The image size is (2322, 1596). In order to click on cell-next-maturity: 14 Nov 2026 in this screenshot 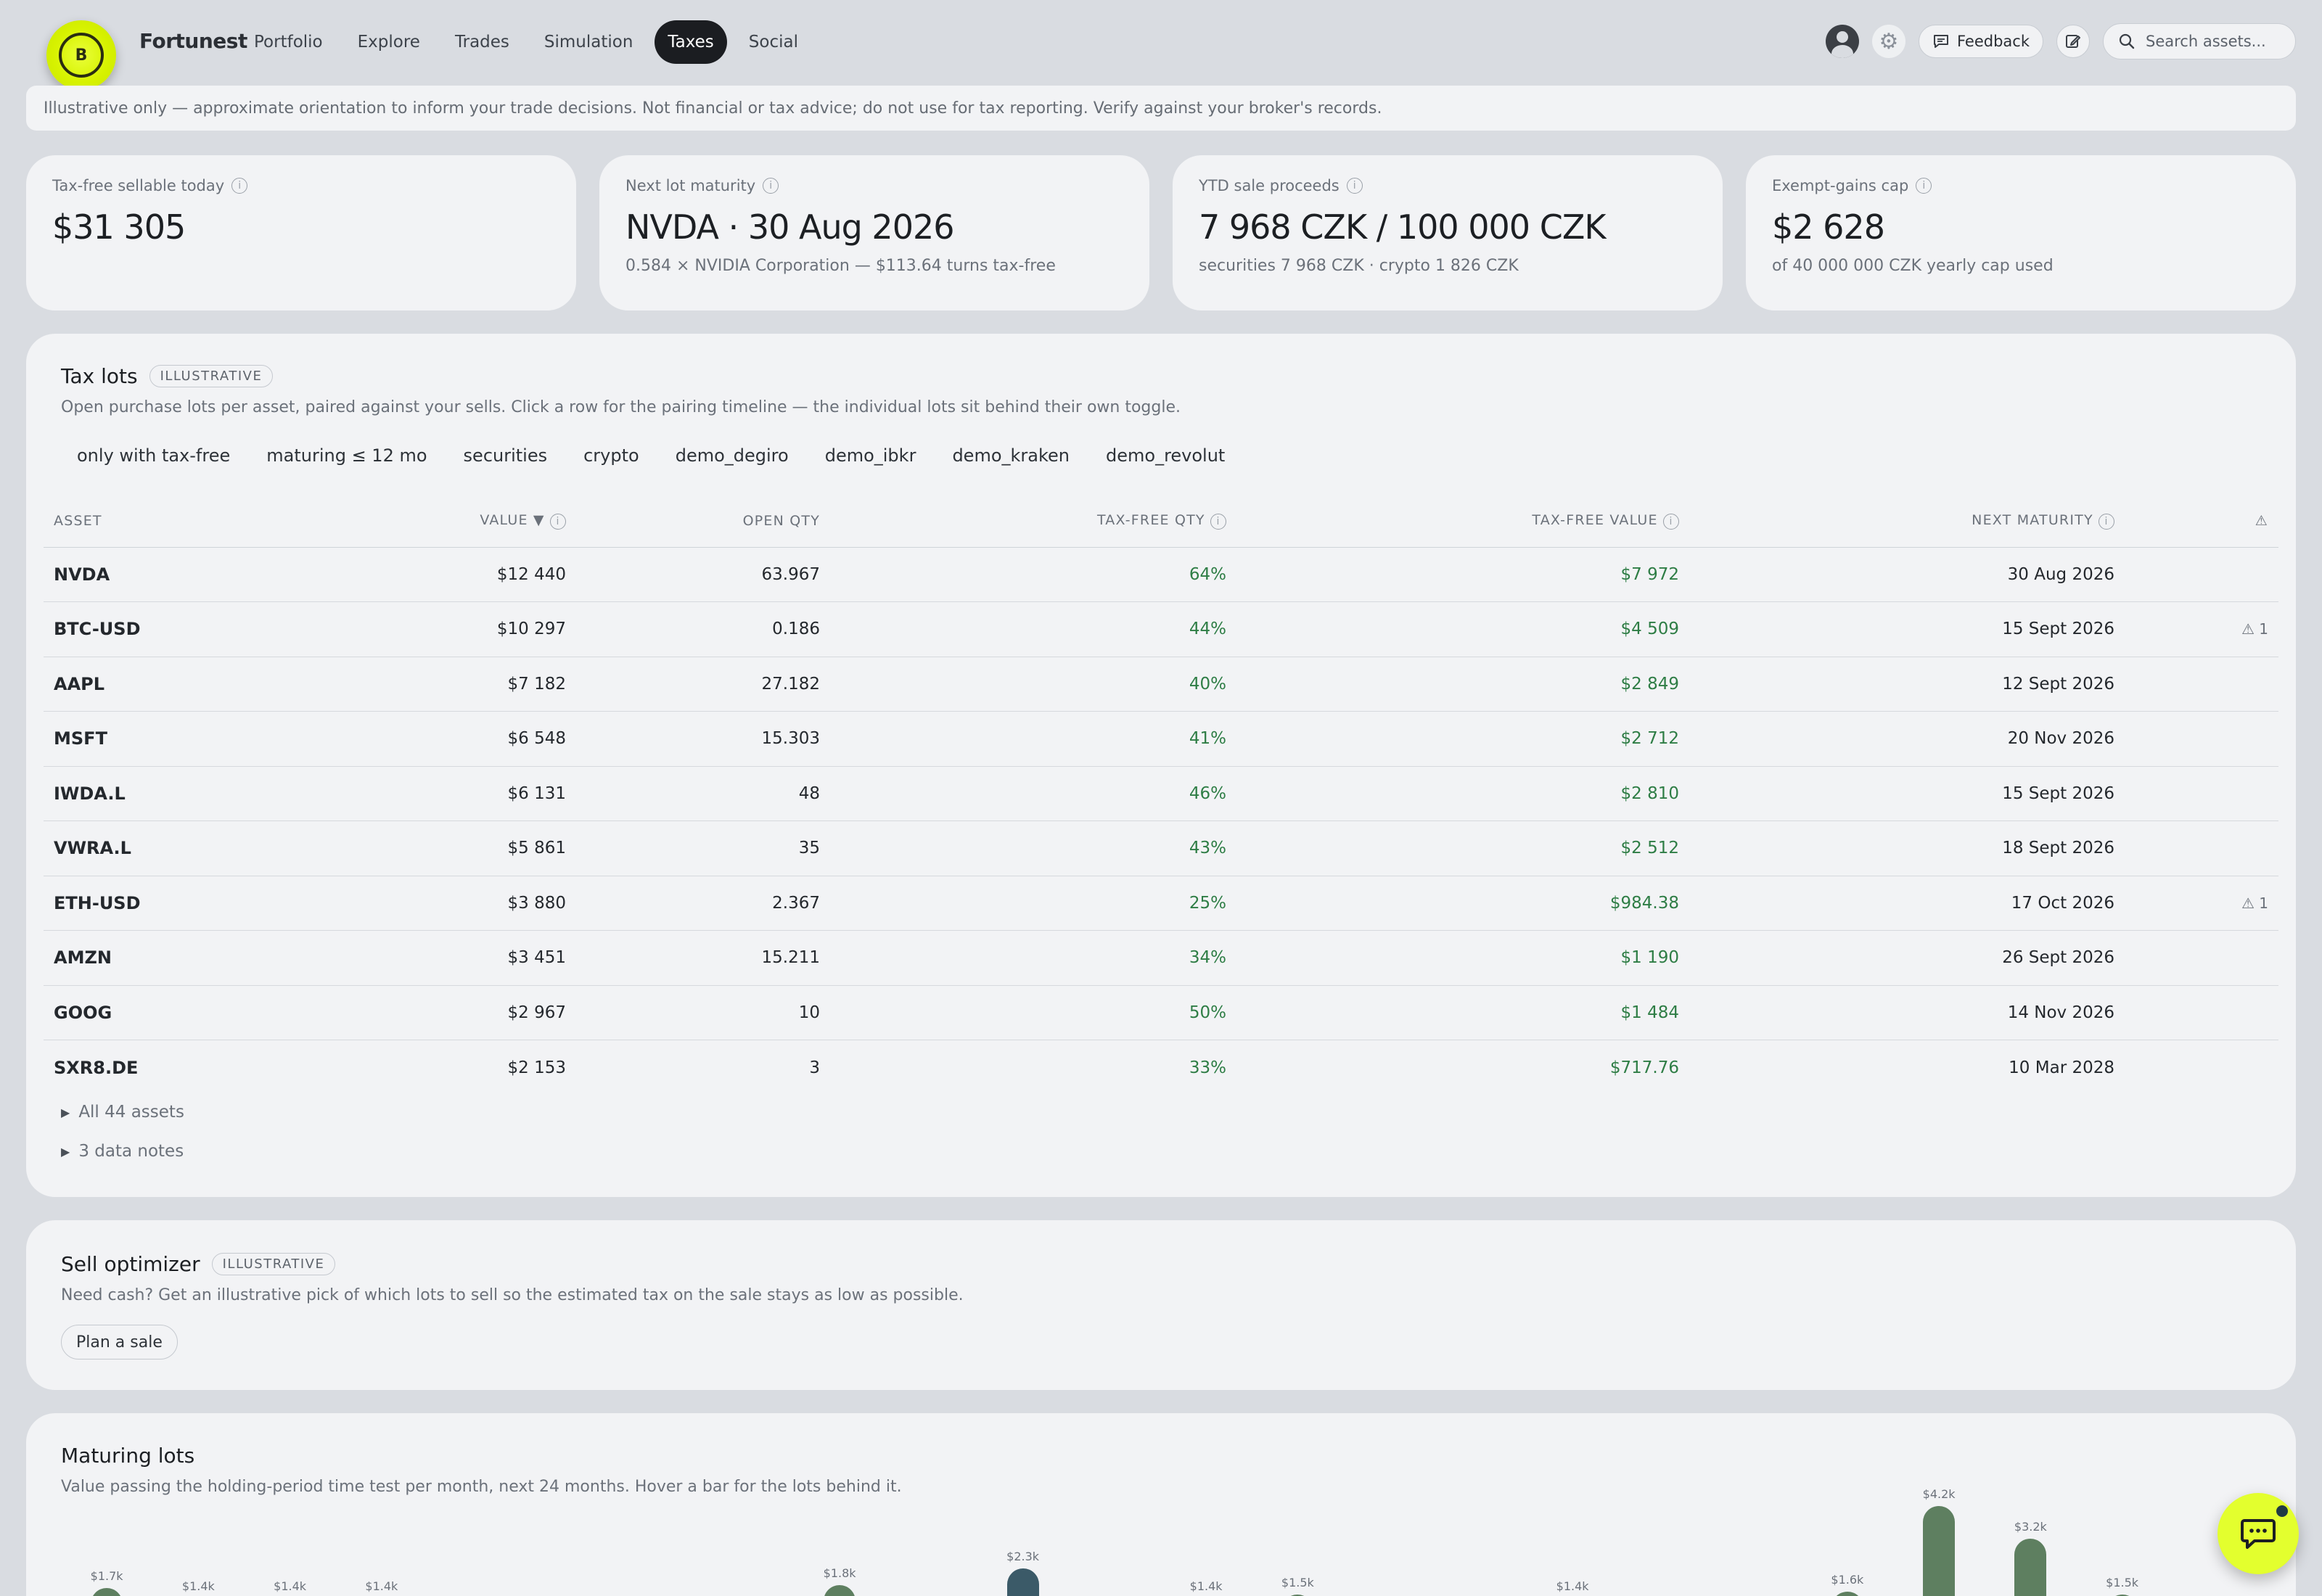, I will do `click(1897, 1012)`.